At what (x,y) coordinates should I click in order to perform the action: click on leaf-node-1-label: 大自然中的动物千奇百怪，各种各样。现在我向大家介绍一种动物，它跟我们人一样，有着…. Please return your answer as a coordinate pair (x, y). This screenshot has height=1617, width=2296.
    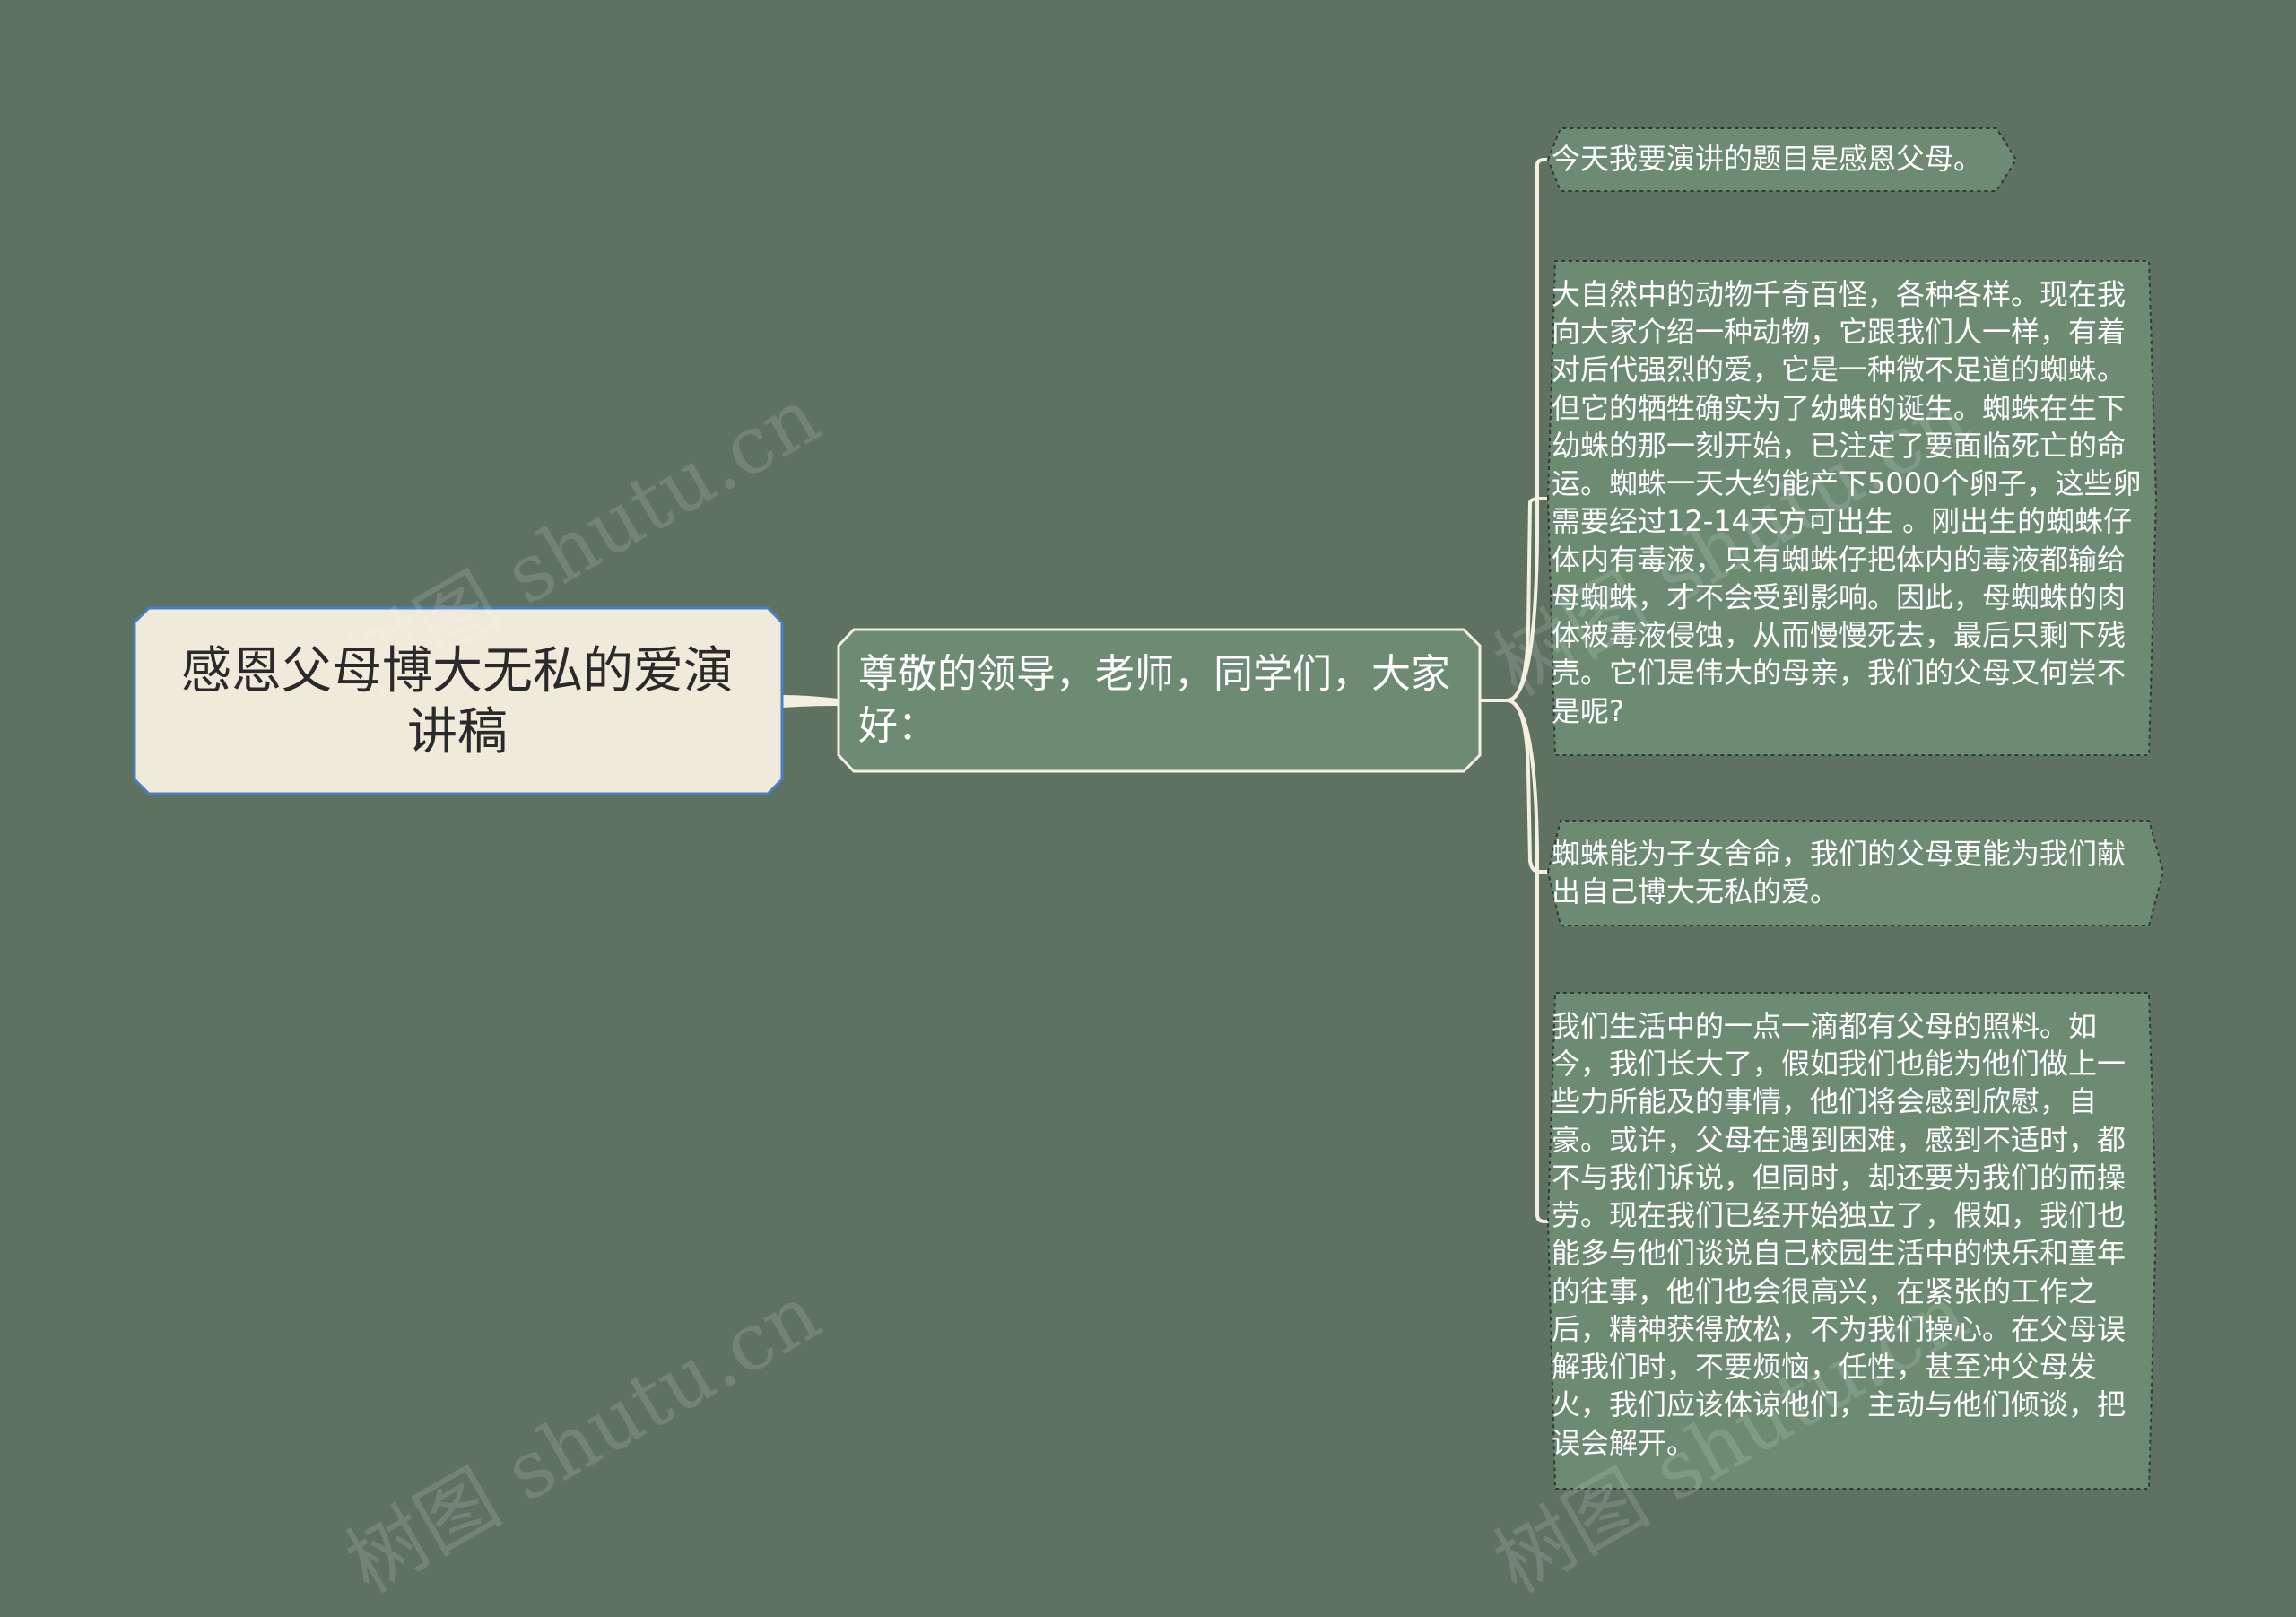
    Looking at the image, I should click on (1847, 502).